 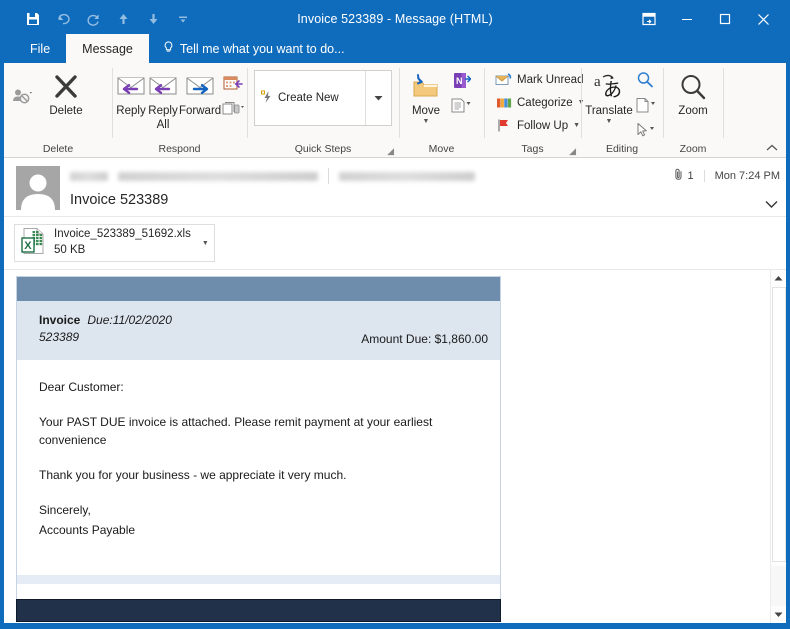 What do you see at coordinates (741, 176) in the screenshot?
I see `received-time: Mon 7:24 PM` at bounding box center [741, 176].